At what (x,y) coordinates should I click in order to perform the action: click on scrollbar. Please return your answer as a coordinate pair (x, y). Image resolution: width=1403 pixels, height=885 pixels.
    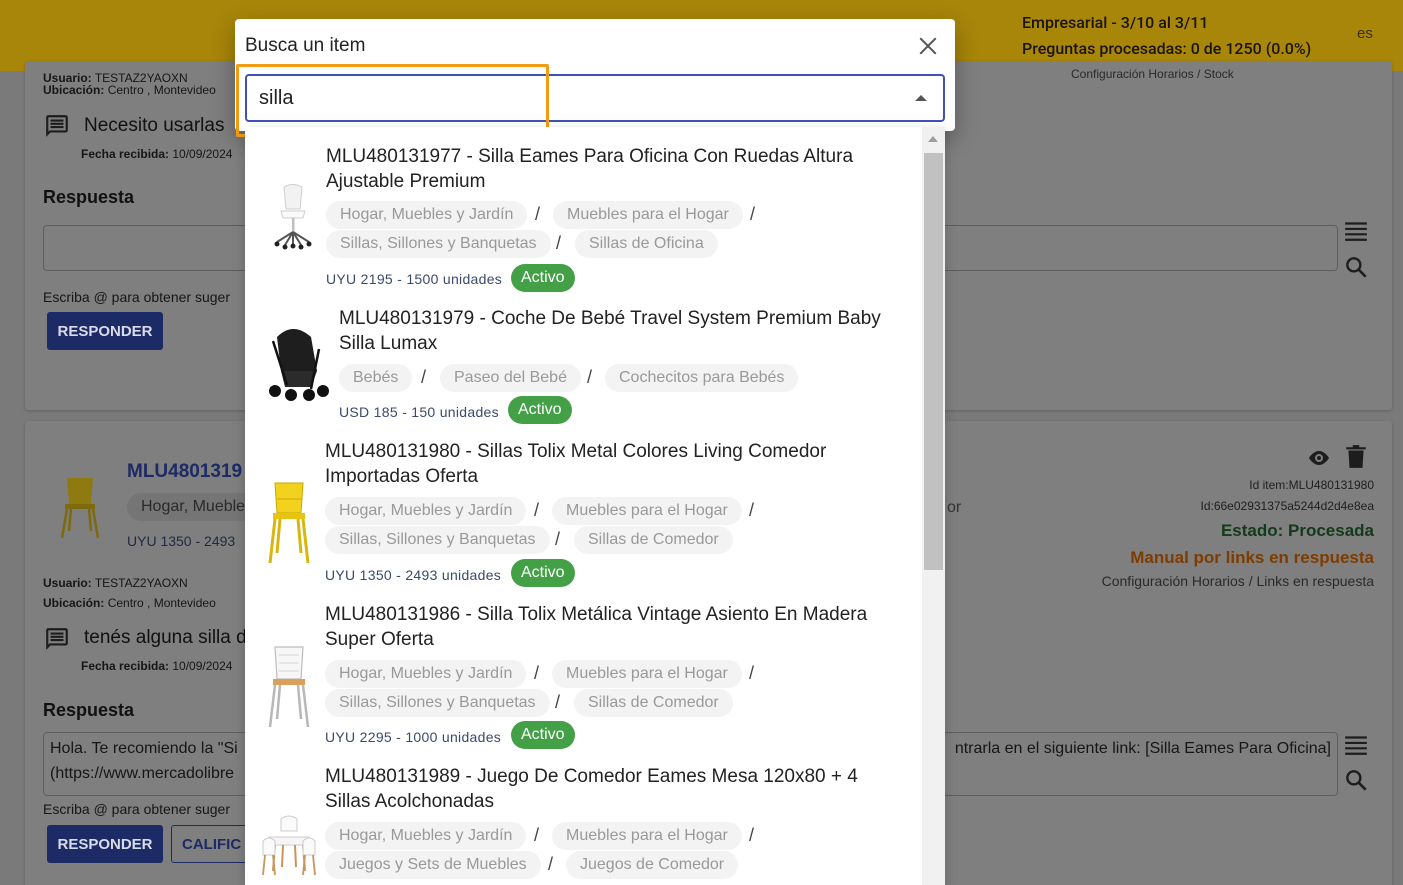
    Looking at the image, I should click on (933, 506).